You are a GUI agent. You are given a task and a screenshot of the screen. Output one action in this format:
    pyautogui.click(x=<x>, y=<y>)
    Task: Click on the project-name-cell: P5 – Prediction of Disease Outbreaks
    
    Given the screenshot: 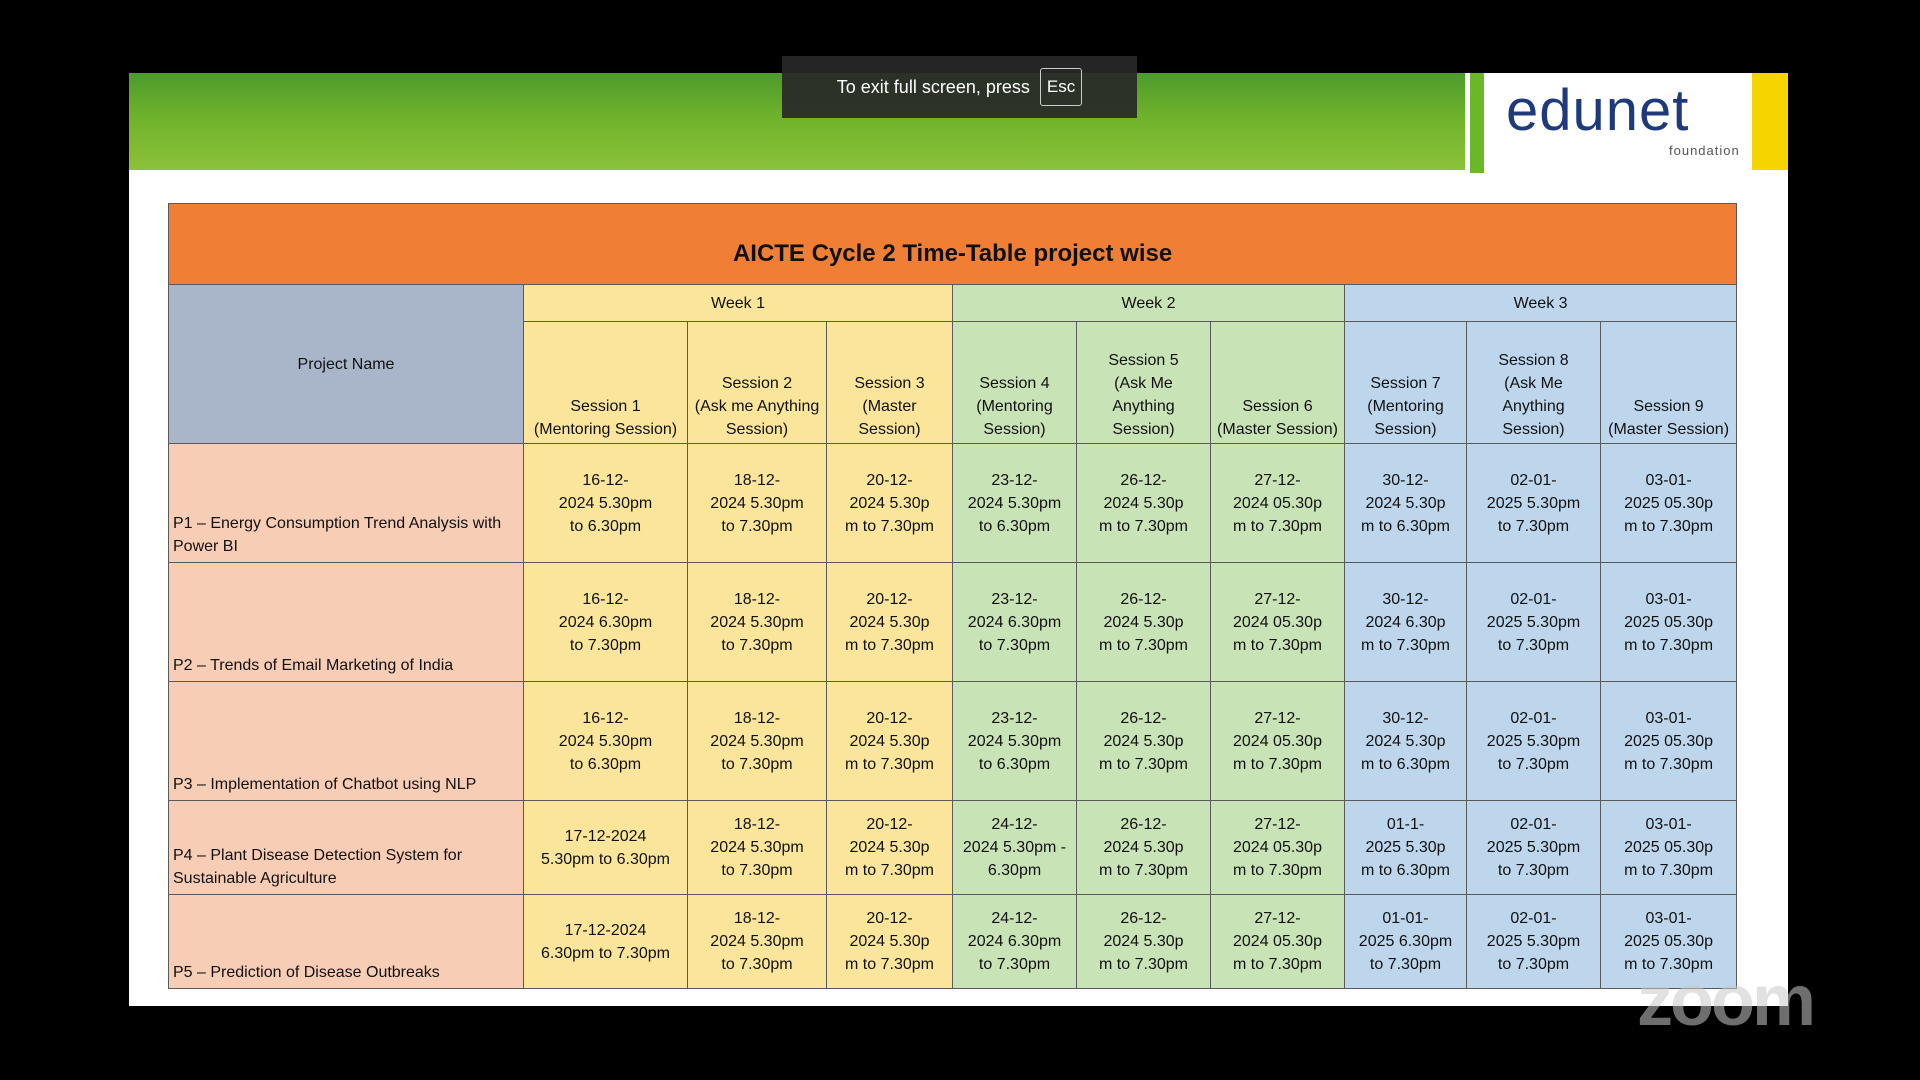 What is the action you would take?
    pyautogui.click(x=346, y=941)
    